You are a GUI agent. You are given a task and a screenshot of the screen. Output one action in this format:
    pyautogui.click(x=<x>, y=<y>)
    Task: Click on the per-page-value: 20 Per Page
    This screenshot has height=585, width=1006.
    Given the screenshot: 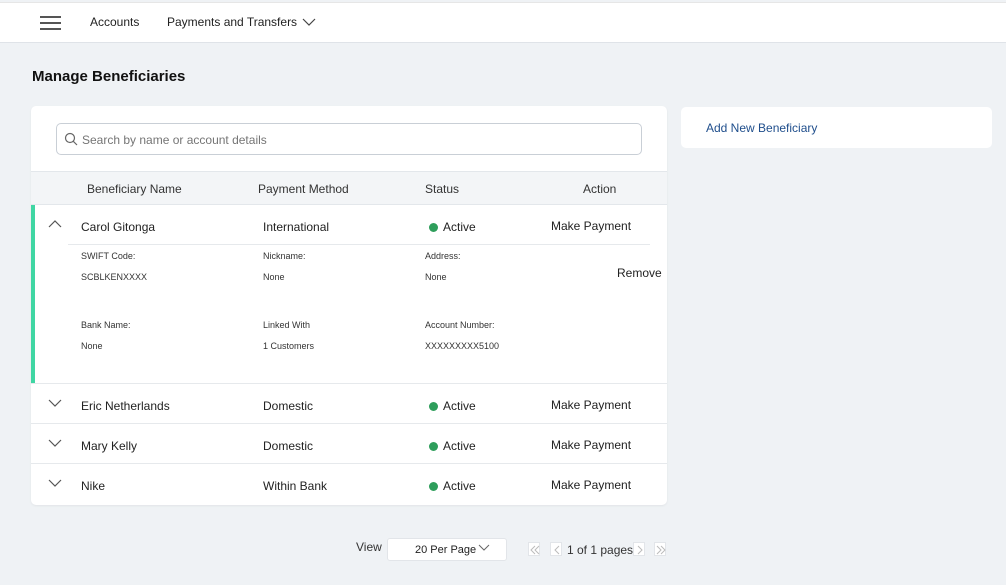 What is the action you would take?
    pyautogui.click(x=446, y=550)
    